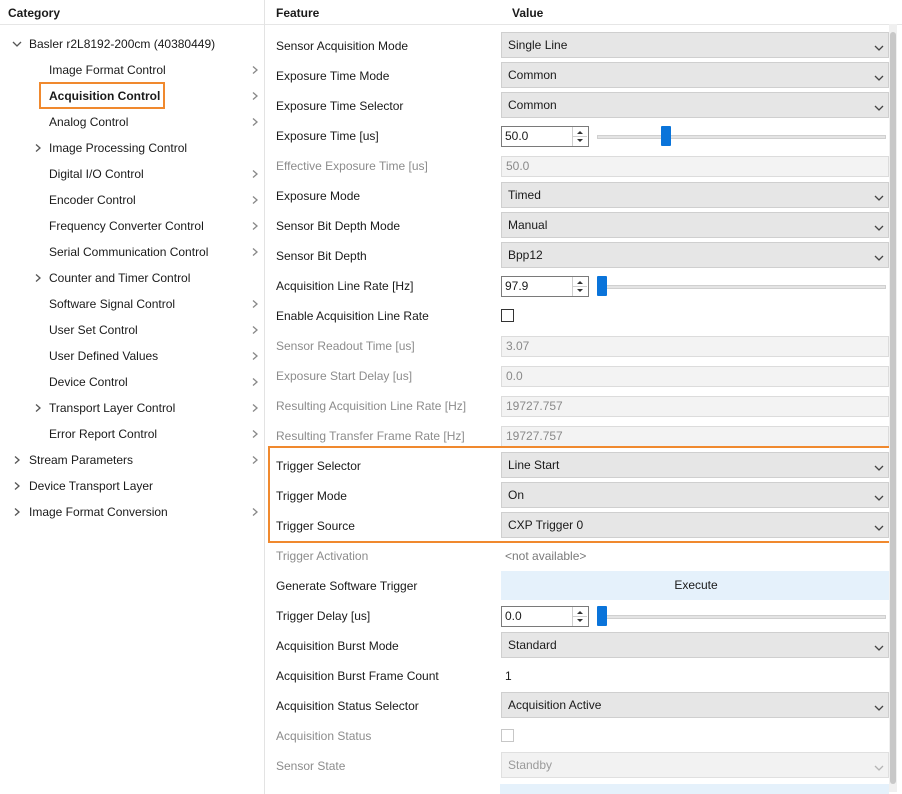  Describe the element at coordinates (695, 346) in the screenshot. I see `readonly-field: 3.07` at that location.